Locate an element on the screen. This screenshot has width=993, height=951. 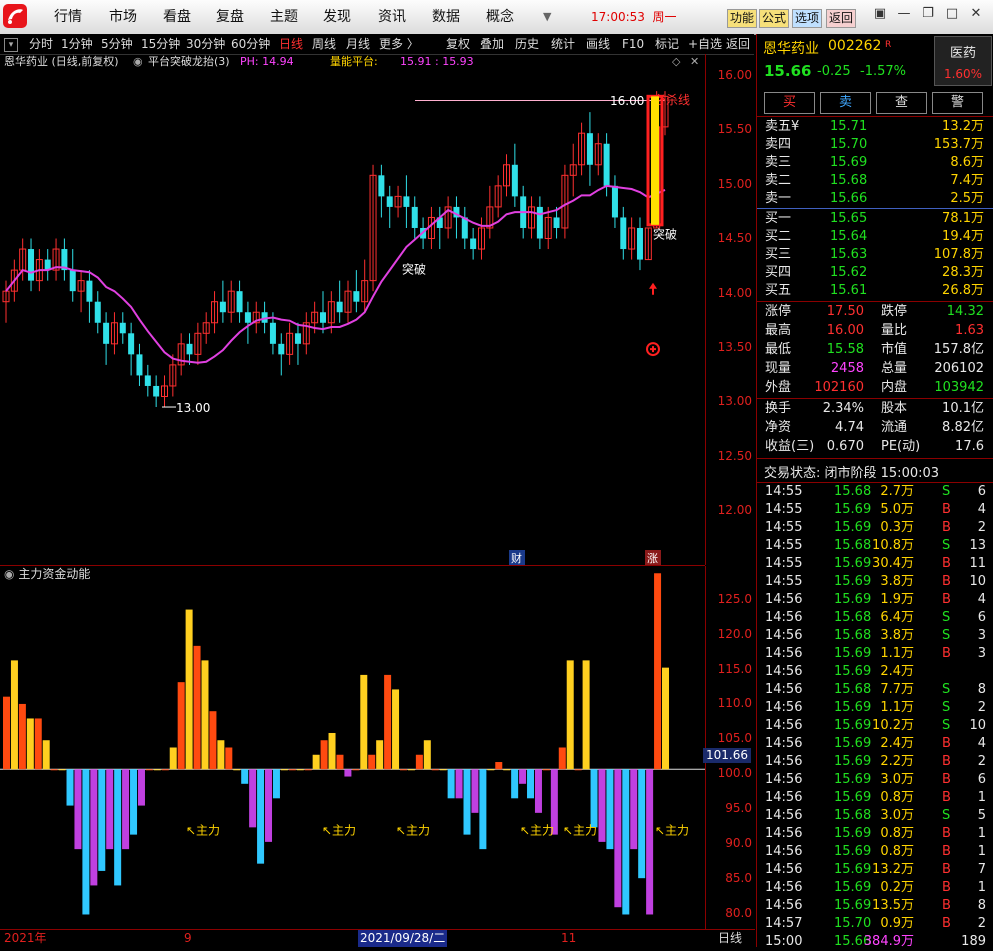
menu-replay: 复盘 is located at coordinates (230, 17).